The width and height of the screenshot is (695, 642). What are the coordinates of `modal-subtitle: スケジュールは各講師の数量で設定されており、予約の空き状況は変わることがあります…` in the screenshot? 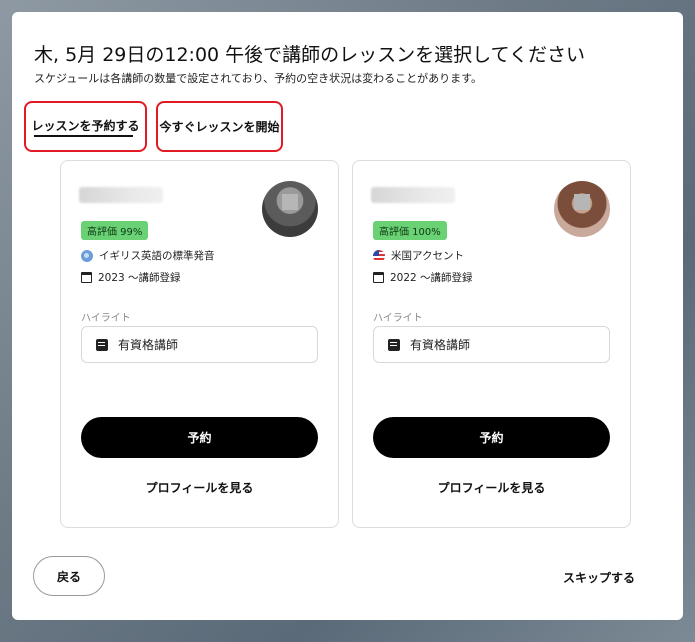 It's located at (258, 78).